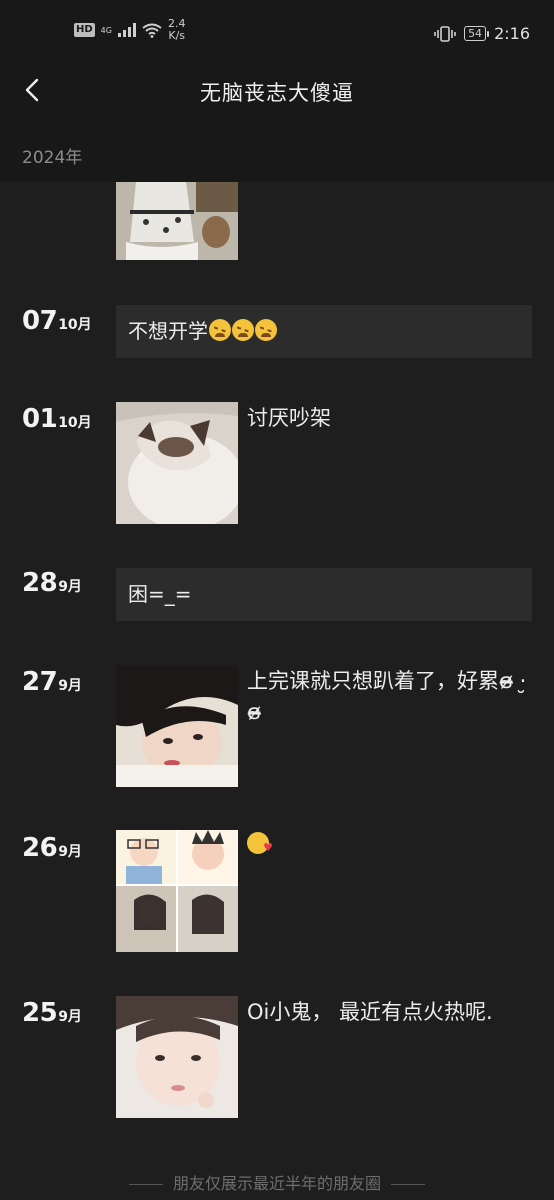  Describe the element at coordinates (57, 321) in the screenshot. I see `post-date: 07 10月` at that location.